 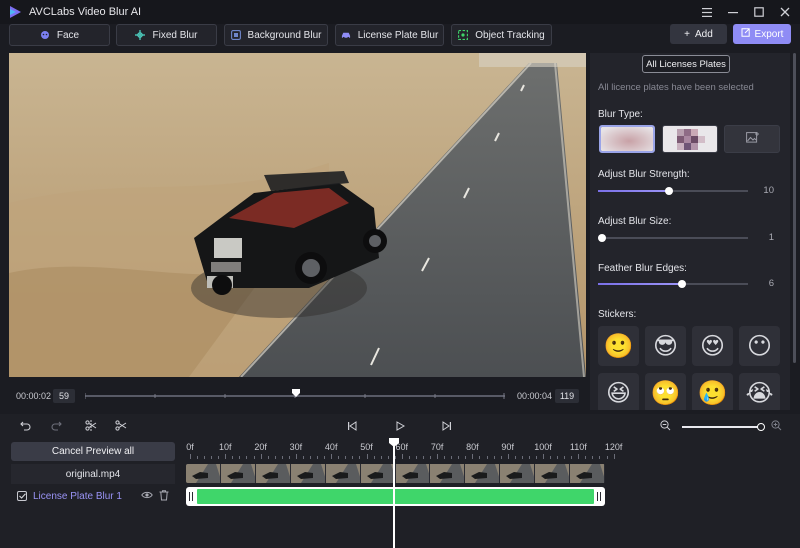 I want to click on zoom-slider, so click(x=722, y=427).